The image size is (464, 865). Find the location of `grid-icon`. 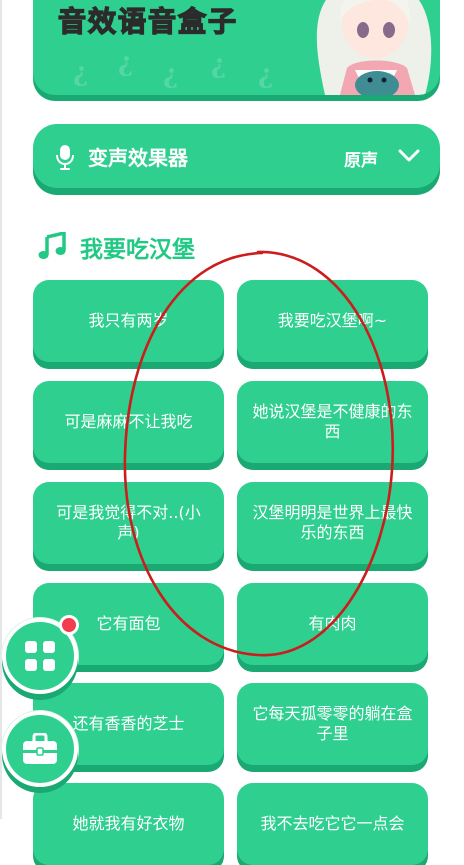

grid-icon is located at coordinates (40, 656).